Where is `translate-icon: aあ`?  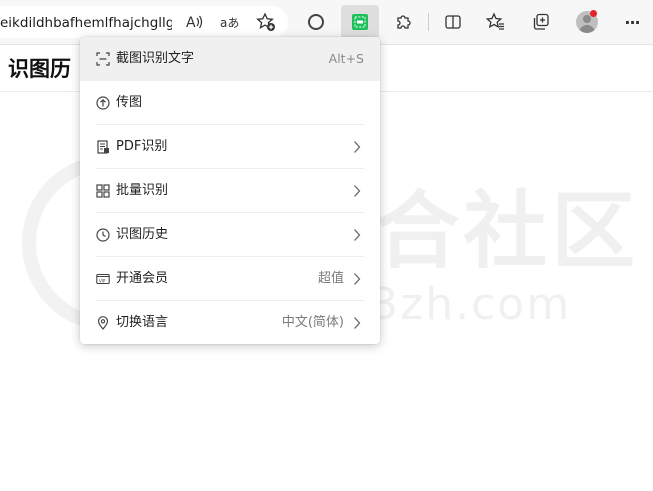
translate-icon: aあ is located at coordinates (230, 22).